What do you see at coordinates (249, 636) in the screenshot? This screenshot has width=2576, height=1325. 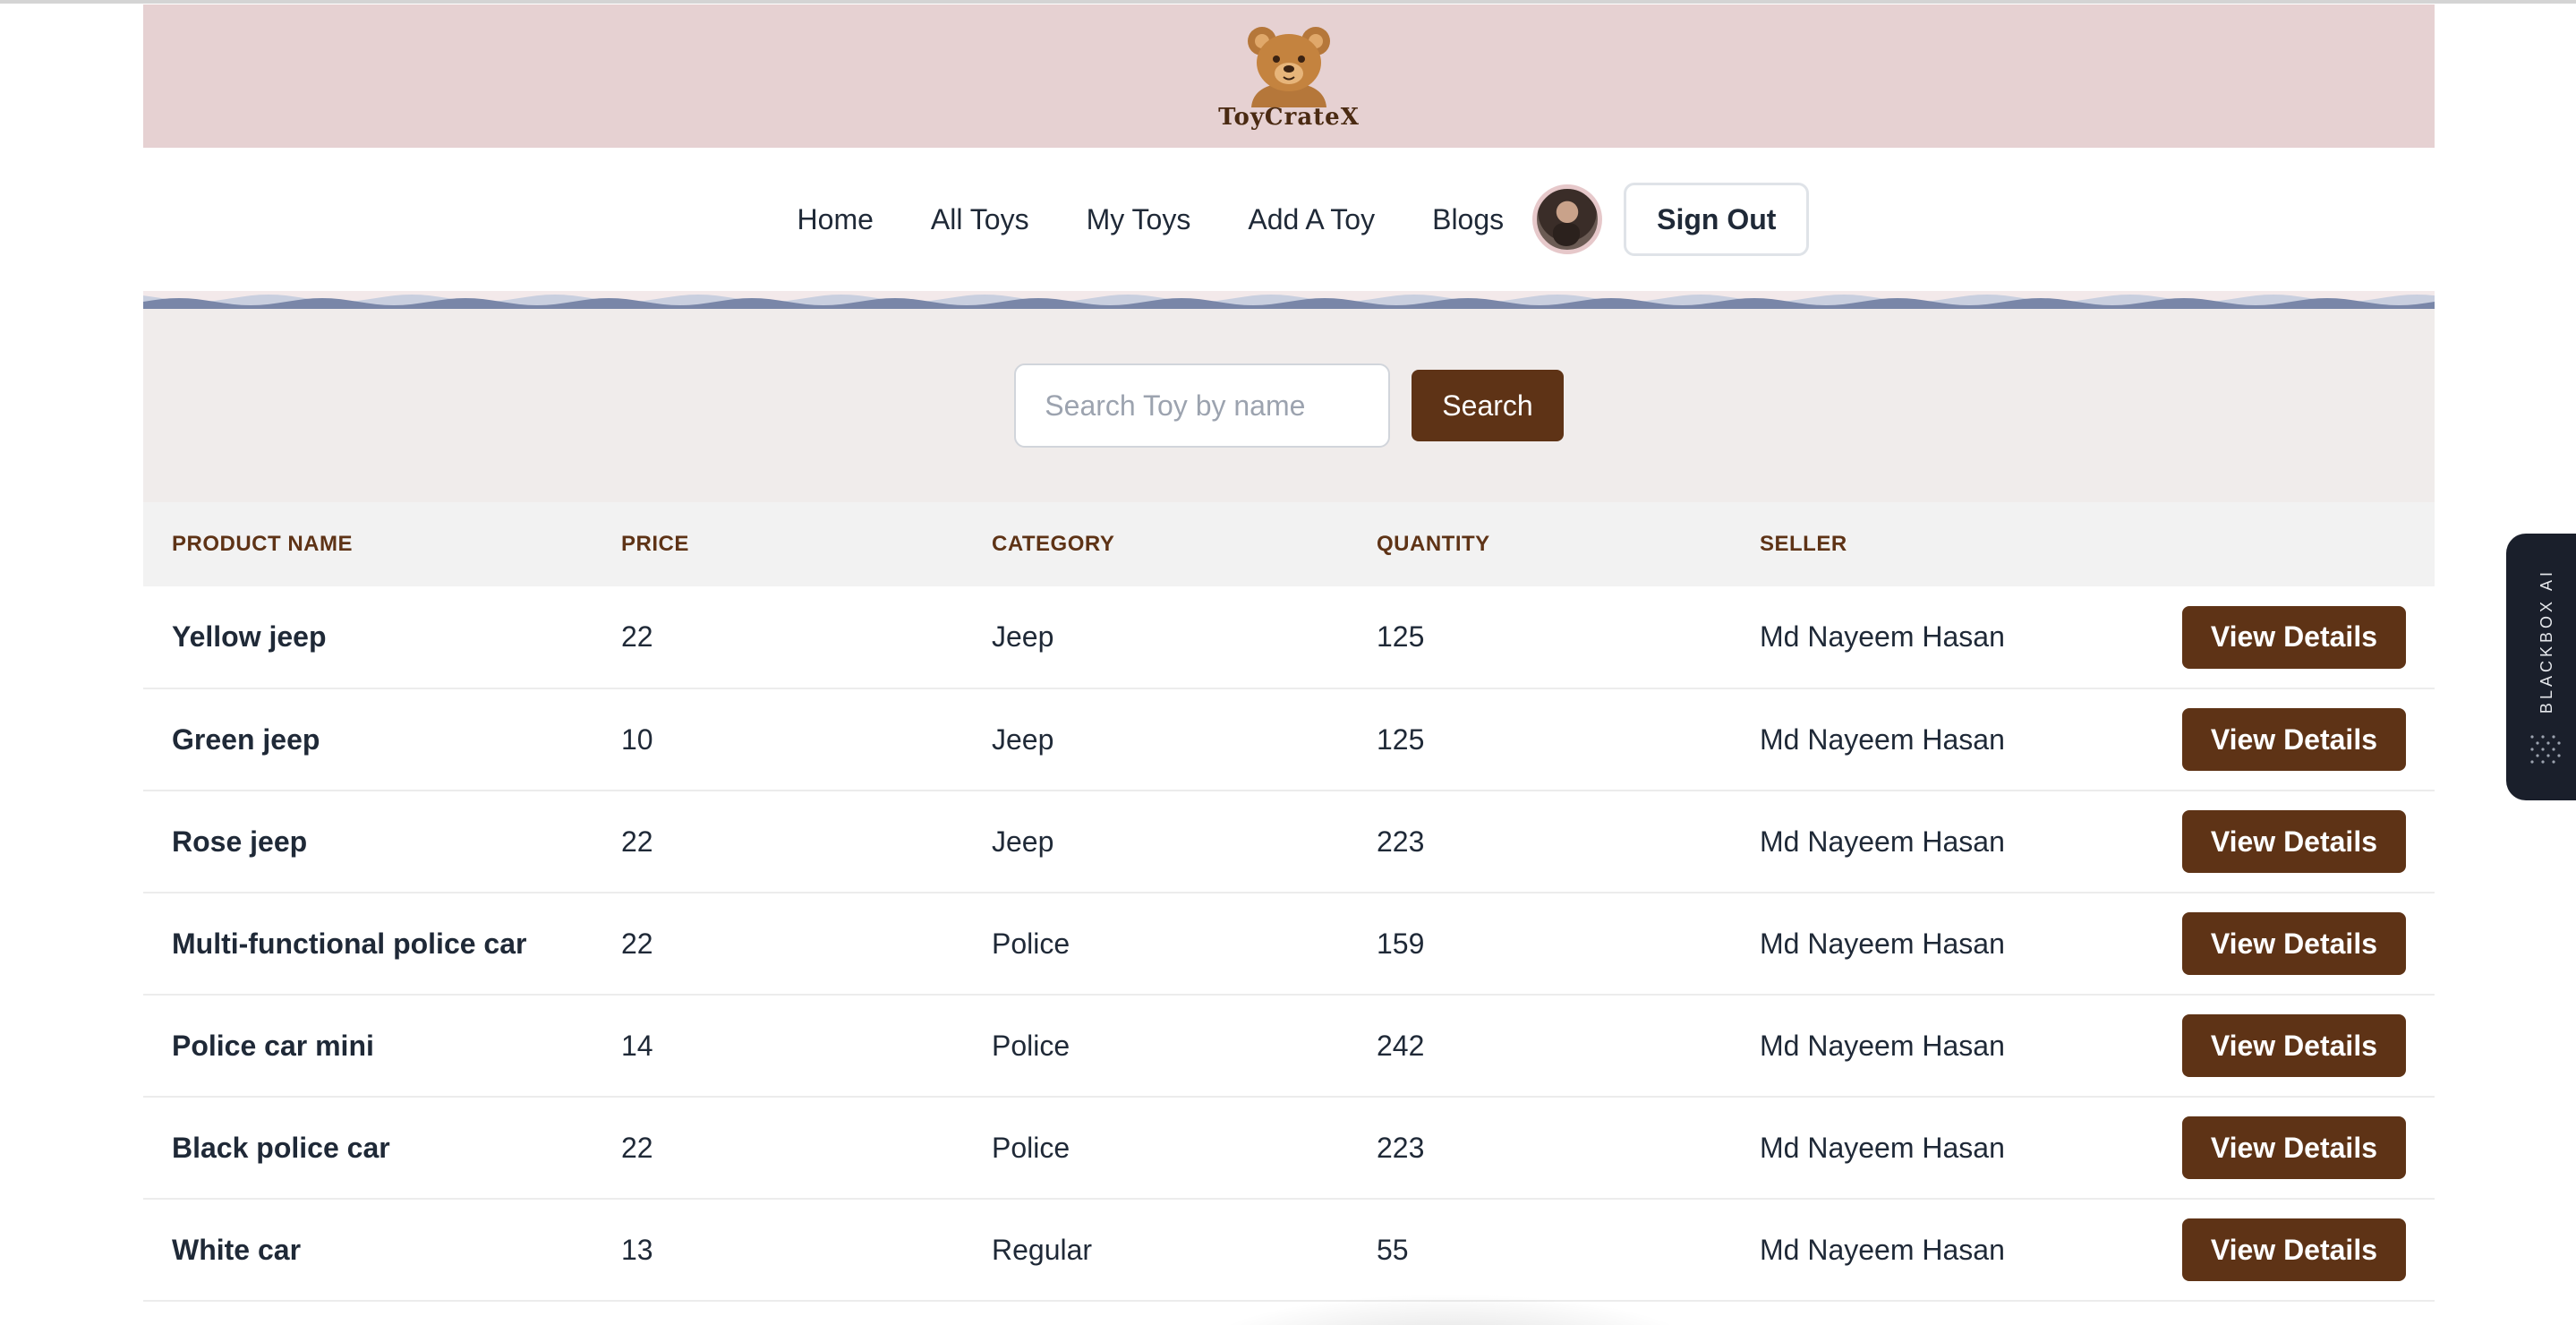 I see `cell-product-name: Yellow jeep` at bounding box center [249, 636].